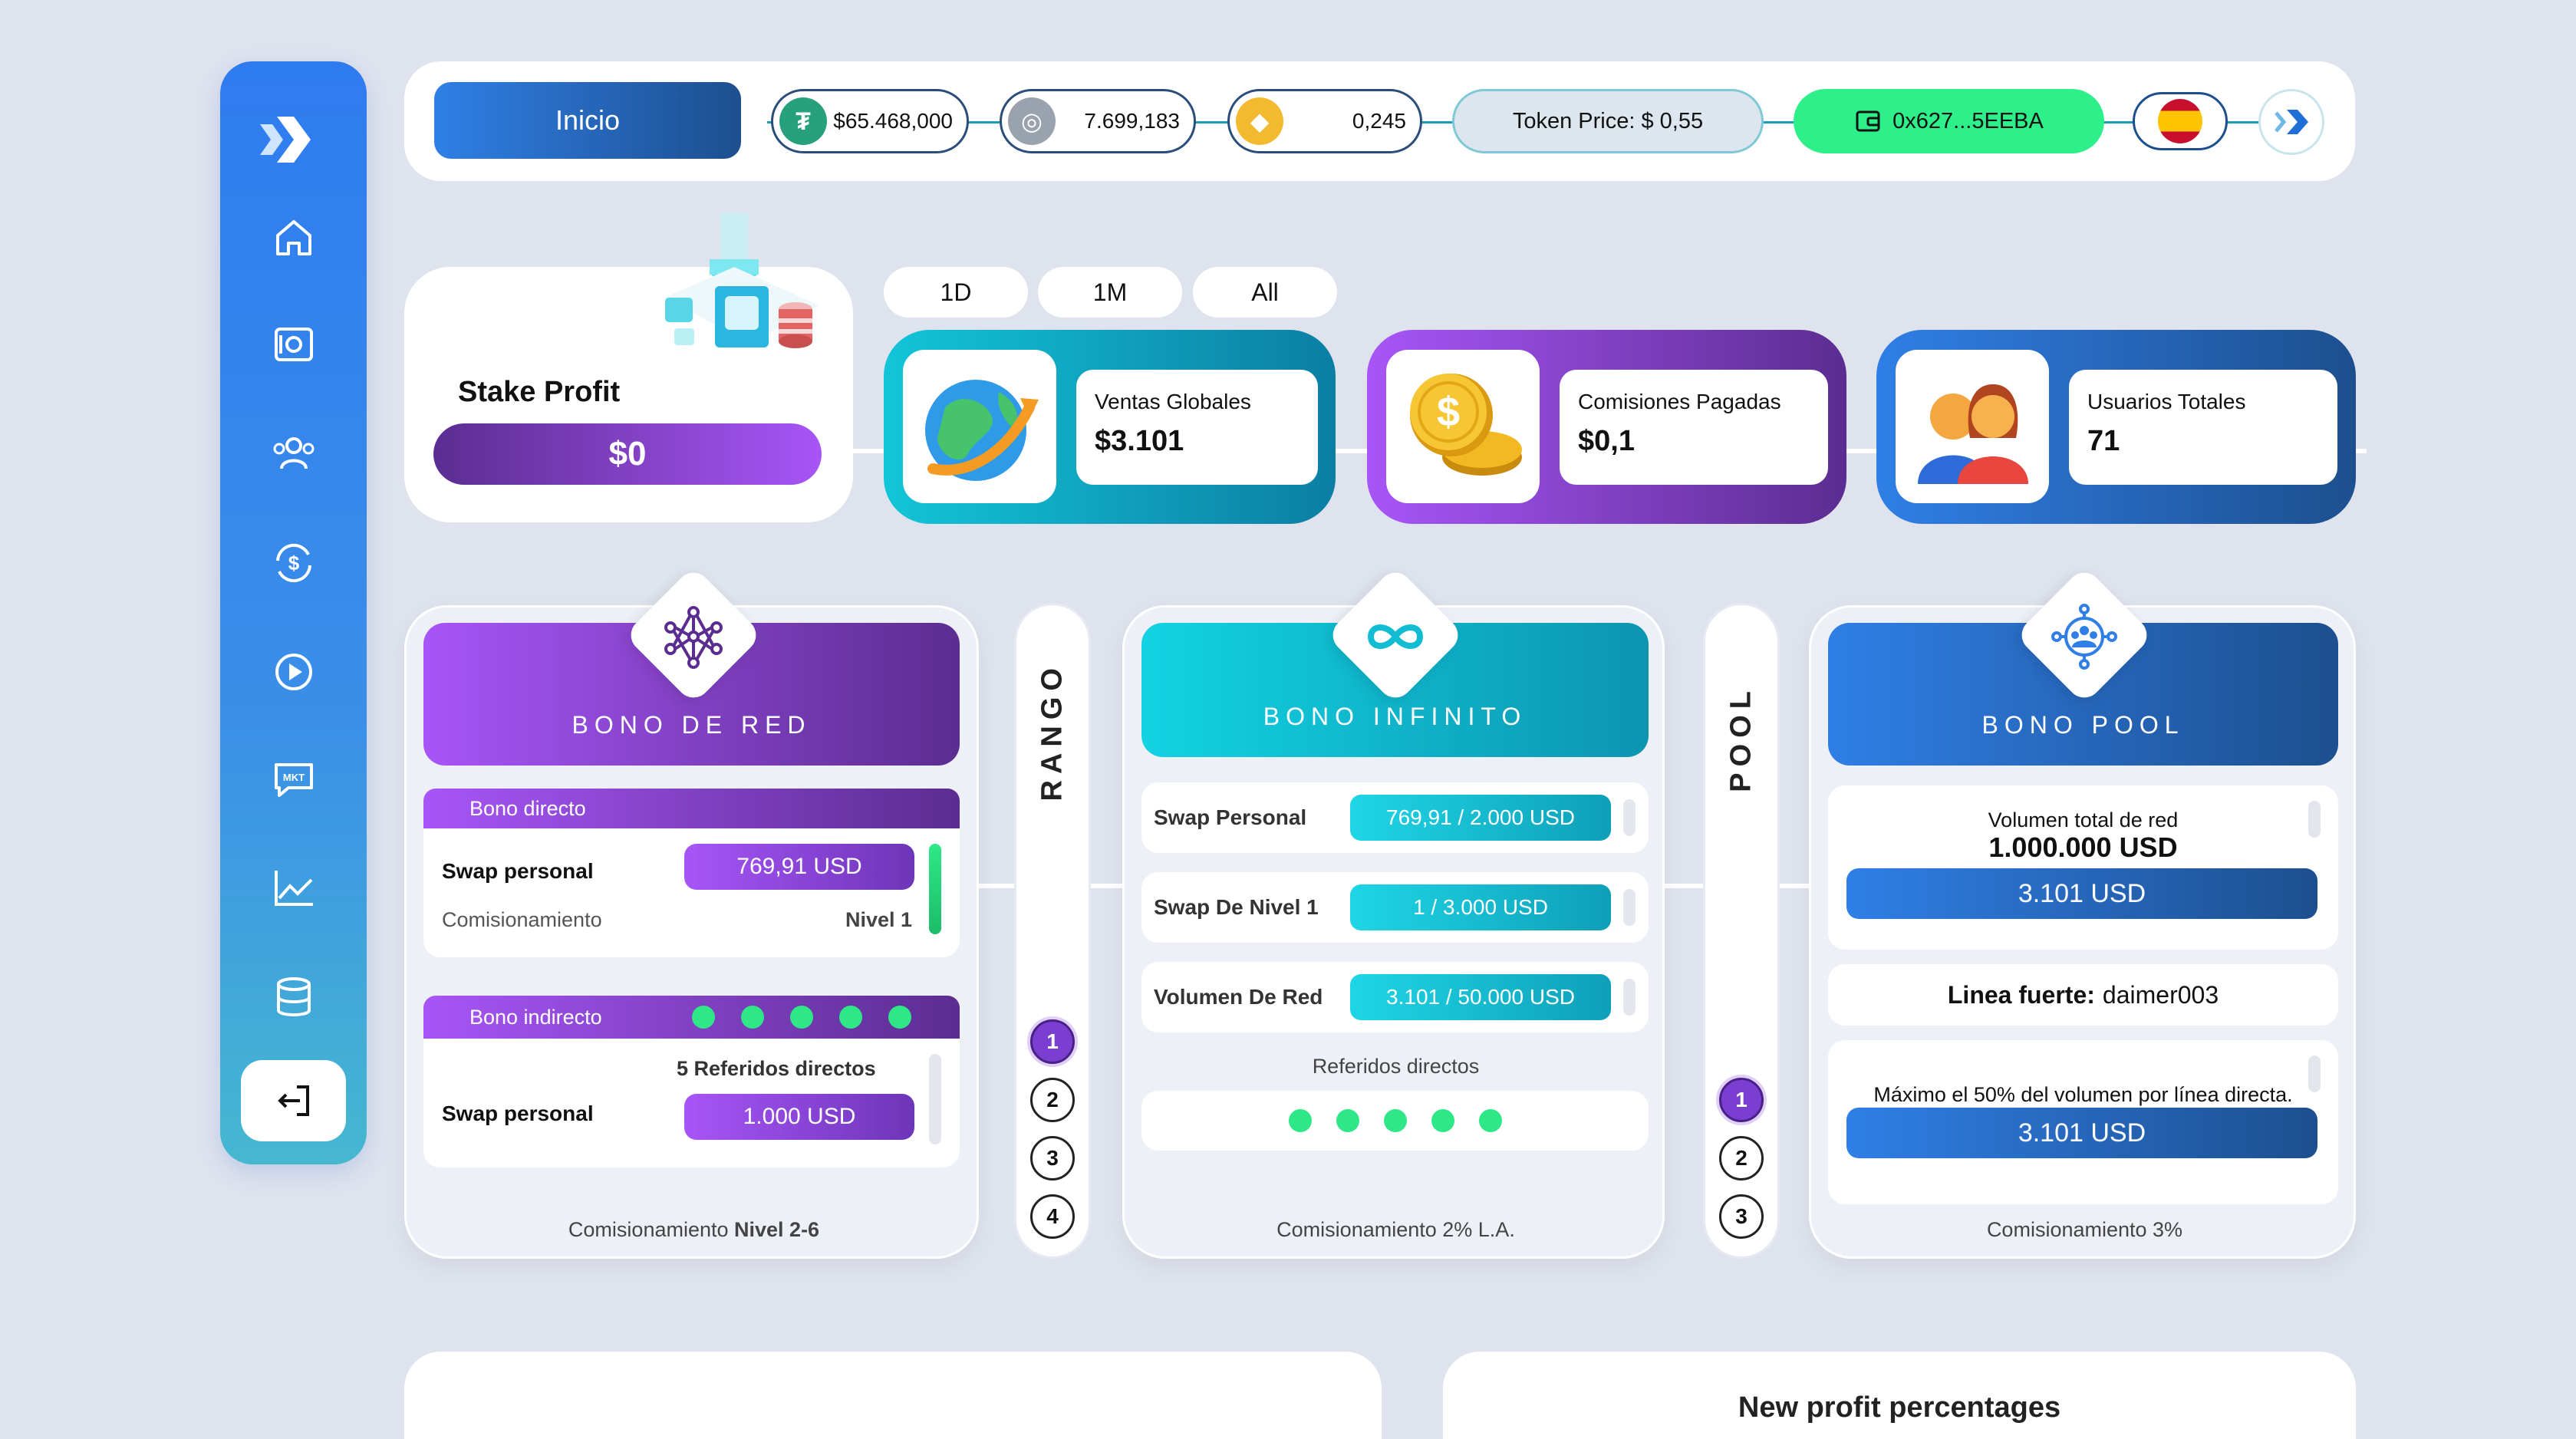 Image resolution: width=2576 pixels, height=1439 pixels. What do you see at coordinates (1608, 121) in the screenshot?
I see `token-price-badge: Token Price: $ 0,55` at bounding box center [1608, 121].